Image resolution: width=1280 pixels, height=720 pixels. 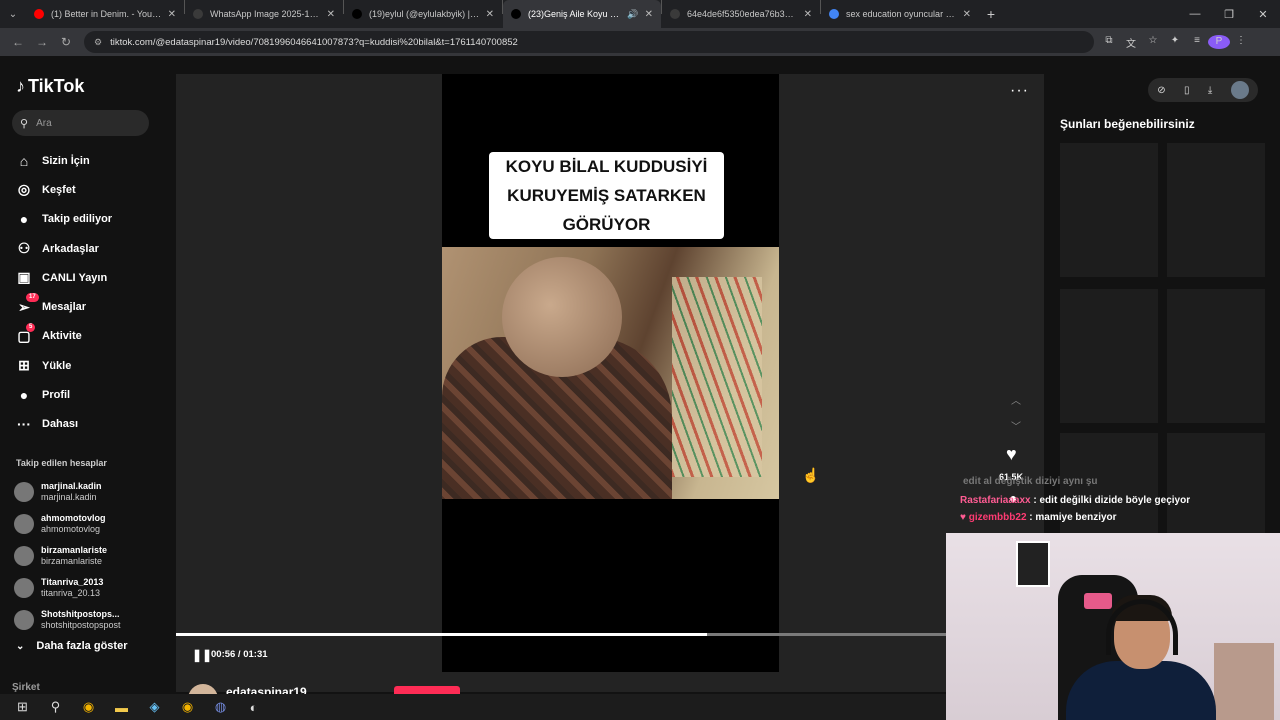 What do you see at coordinates (1219, 42) in the screenshot?
I see `profile-button: P` at bounding box center [1219, 42].